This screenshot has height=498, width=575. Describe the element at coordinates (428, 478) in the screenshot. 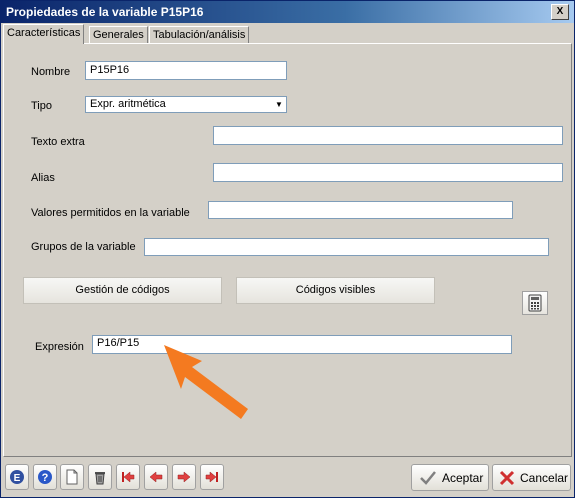

I see `checkmark-icon` at that location.